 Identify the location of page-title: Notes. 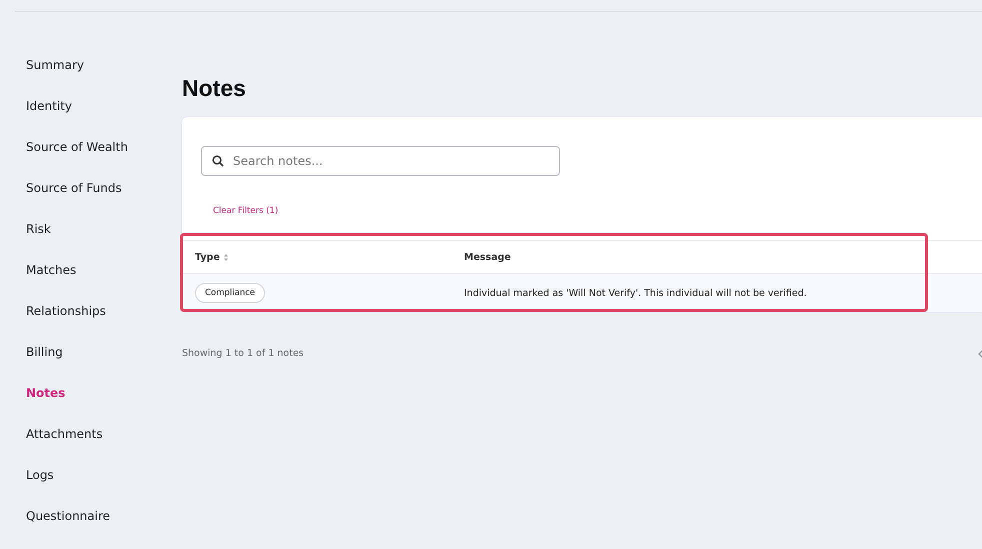
(214, 88).